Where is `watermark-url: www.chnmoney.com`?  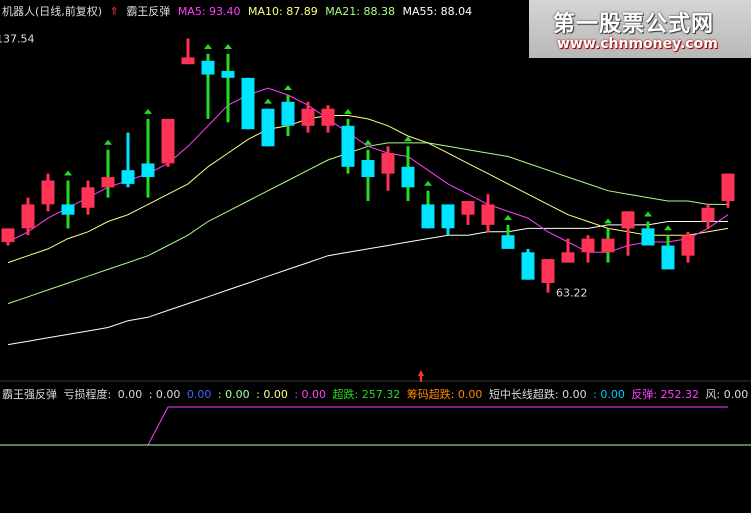 watermark-url: www.chnmoney.com is located at coordinates (637, 44).